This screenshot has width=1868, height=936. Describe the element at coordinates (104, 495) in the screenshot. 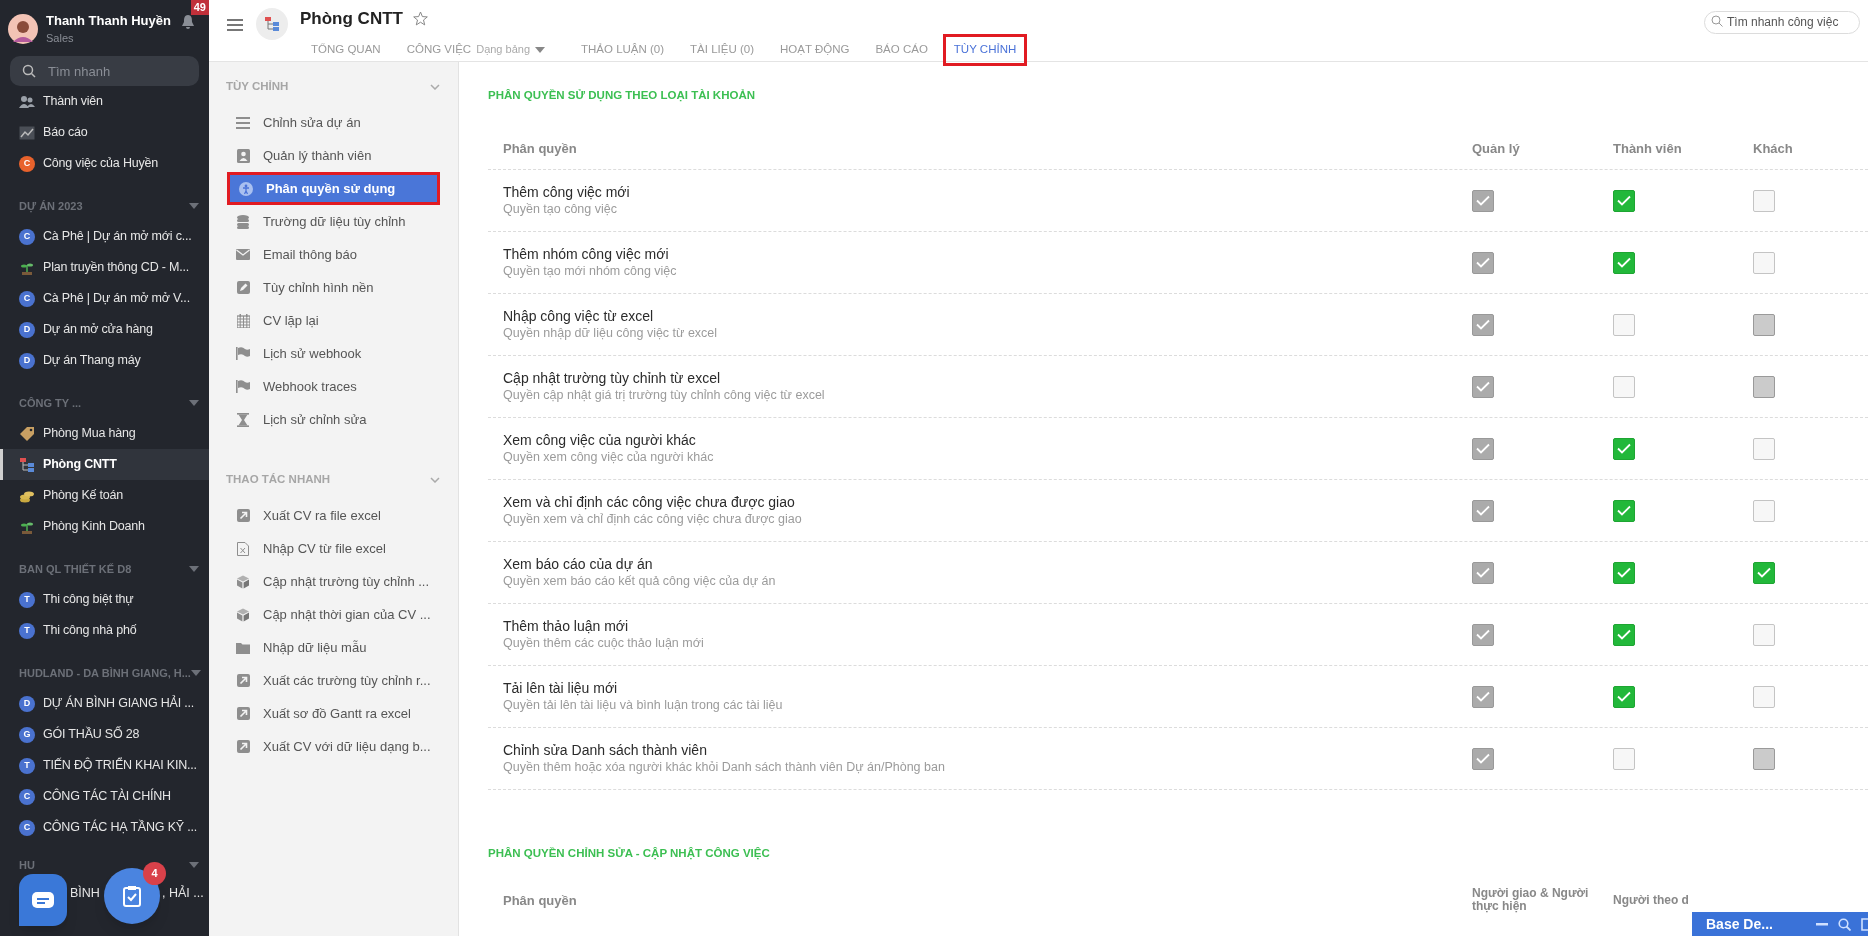

I see `sidebar-item: Phòng Kế toán` at that location.